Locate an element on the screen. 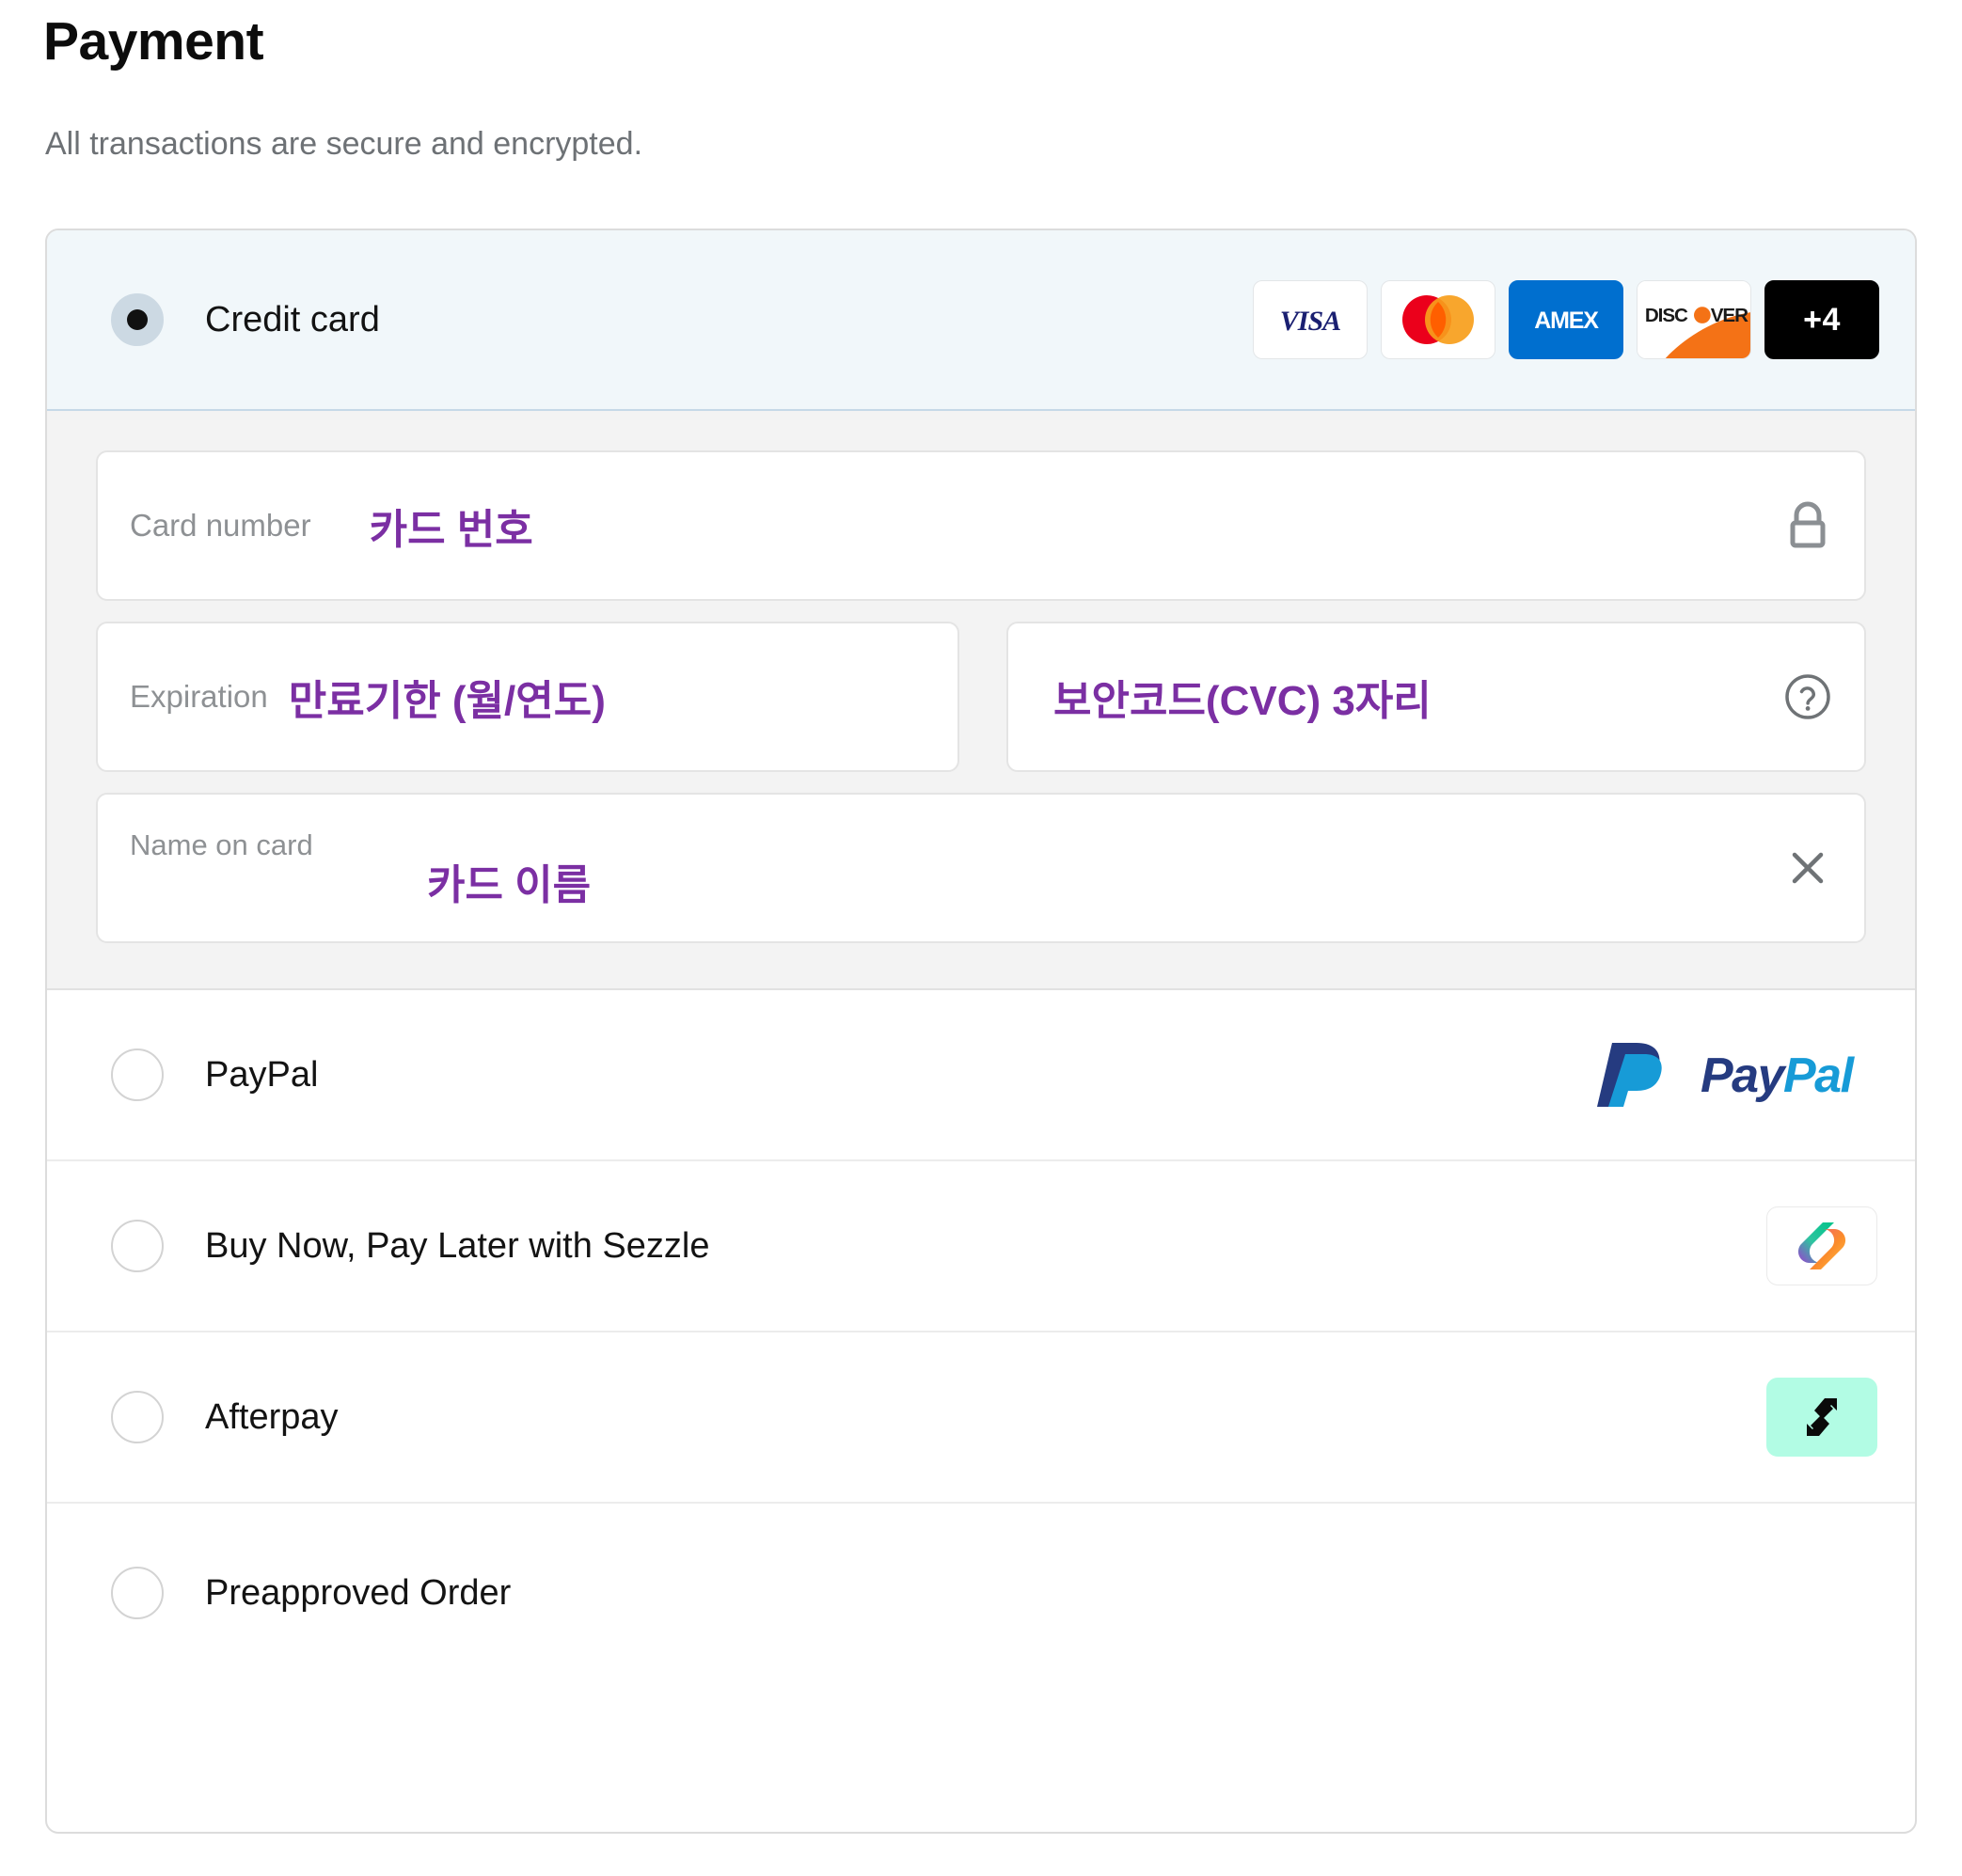  more-cards-count: +4 is located at coordinates (1822, 320).